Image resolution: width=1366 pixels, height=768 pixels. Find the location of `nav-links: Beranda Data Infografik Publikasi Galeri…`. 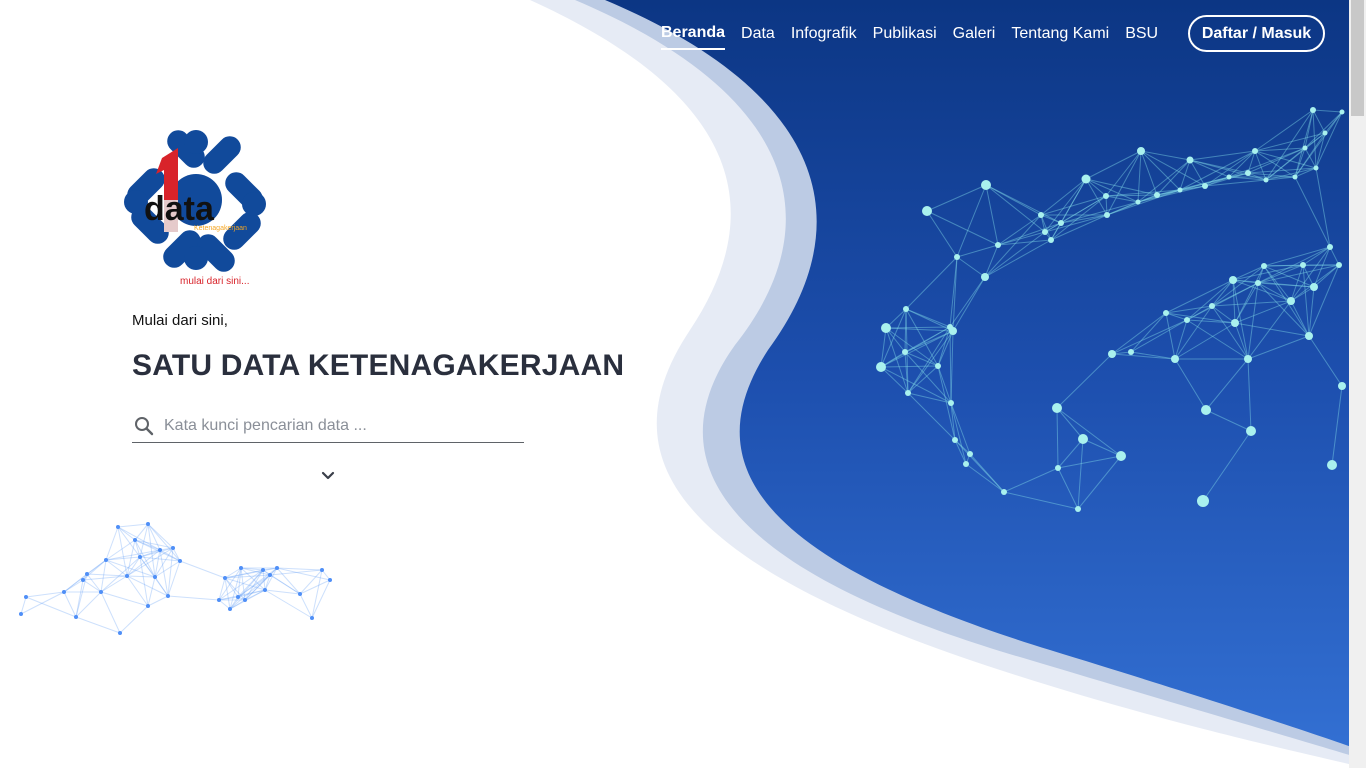

nav-links: Beranda Data Infografik Publikasi Galeri… is located at coordinates (917, 35).